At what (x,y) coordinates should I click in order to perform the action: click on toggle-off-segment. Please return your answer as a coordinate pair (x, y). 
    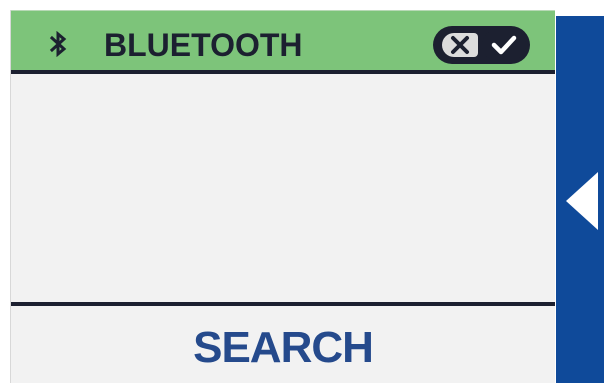
    Looking at the image, I should click on (460, 45).